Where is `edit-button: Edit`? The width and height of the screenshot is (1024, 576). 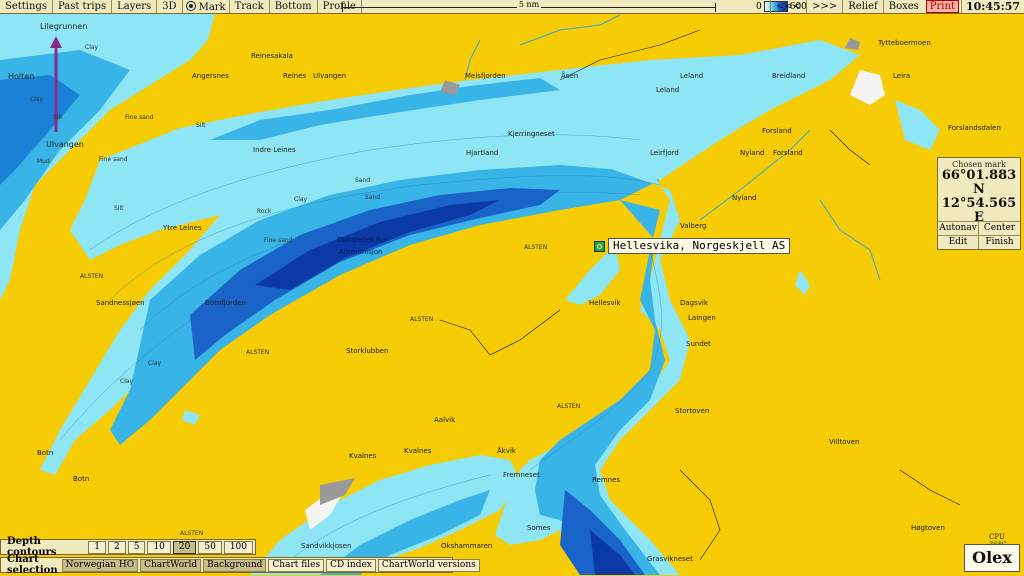 edit-button: Edit is located at coordinates (958, 242).